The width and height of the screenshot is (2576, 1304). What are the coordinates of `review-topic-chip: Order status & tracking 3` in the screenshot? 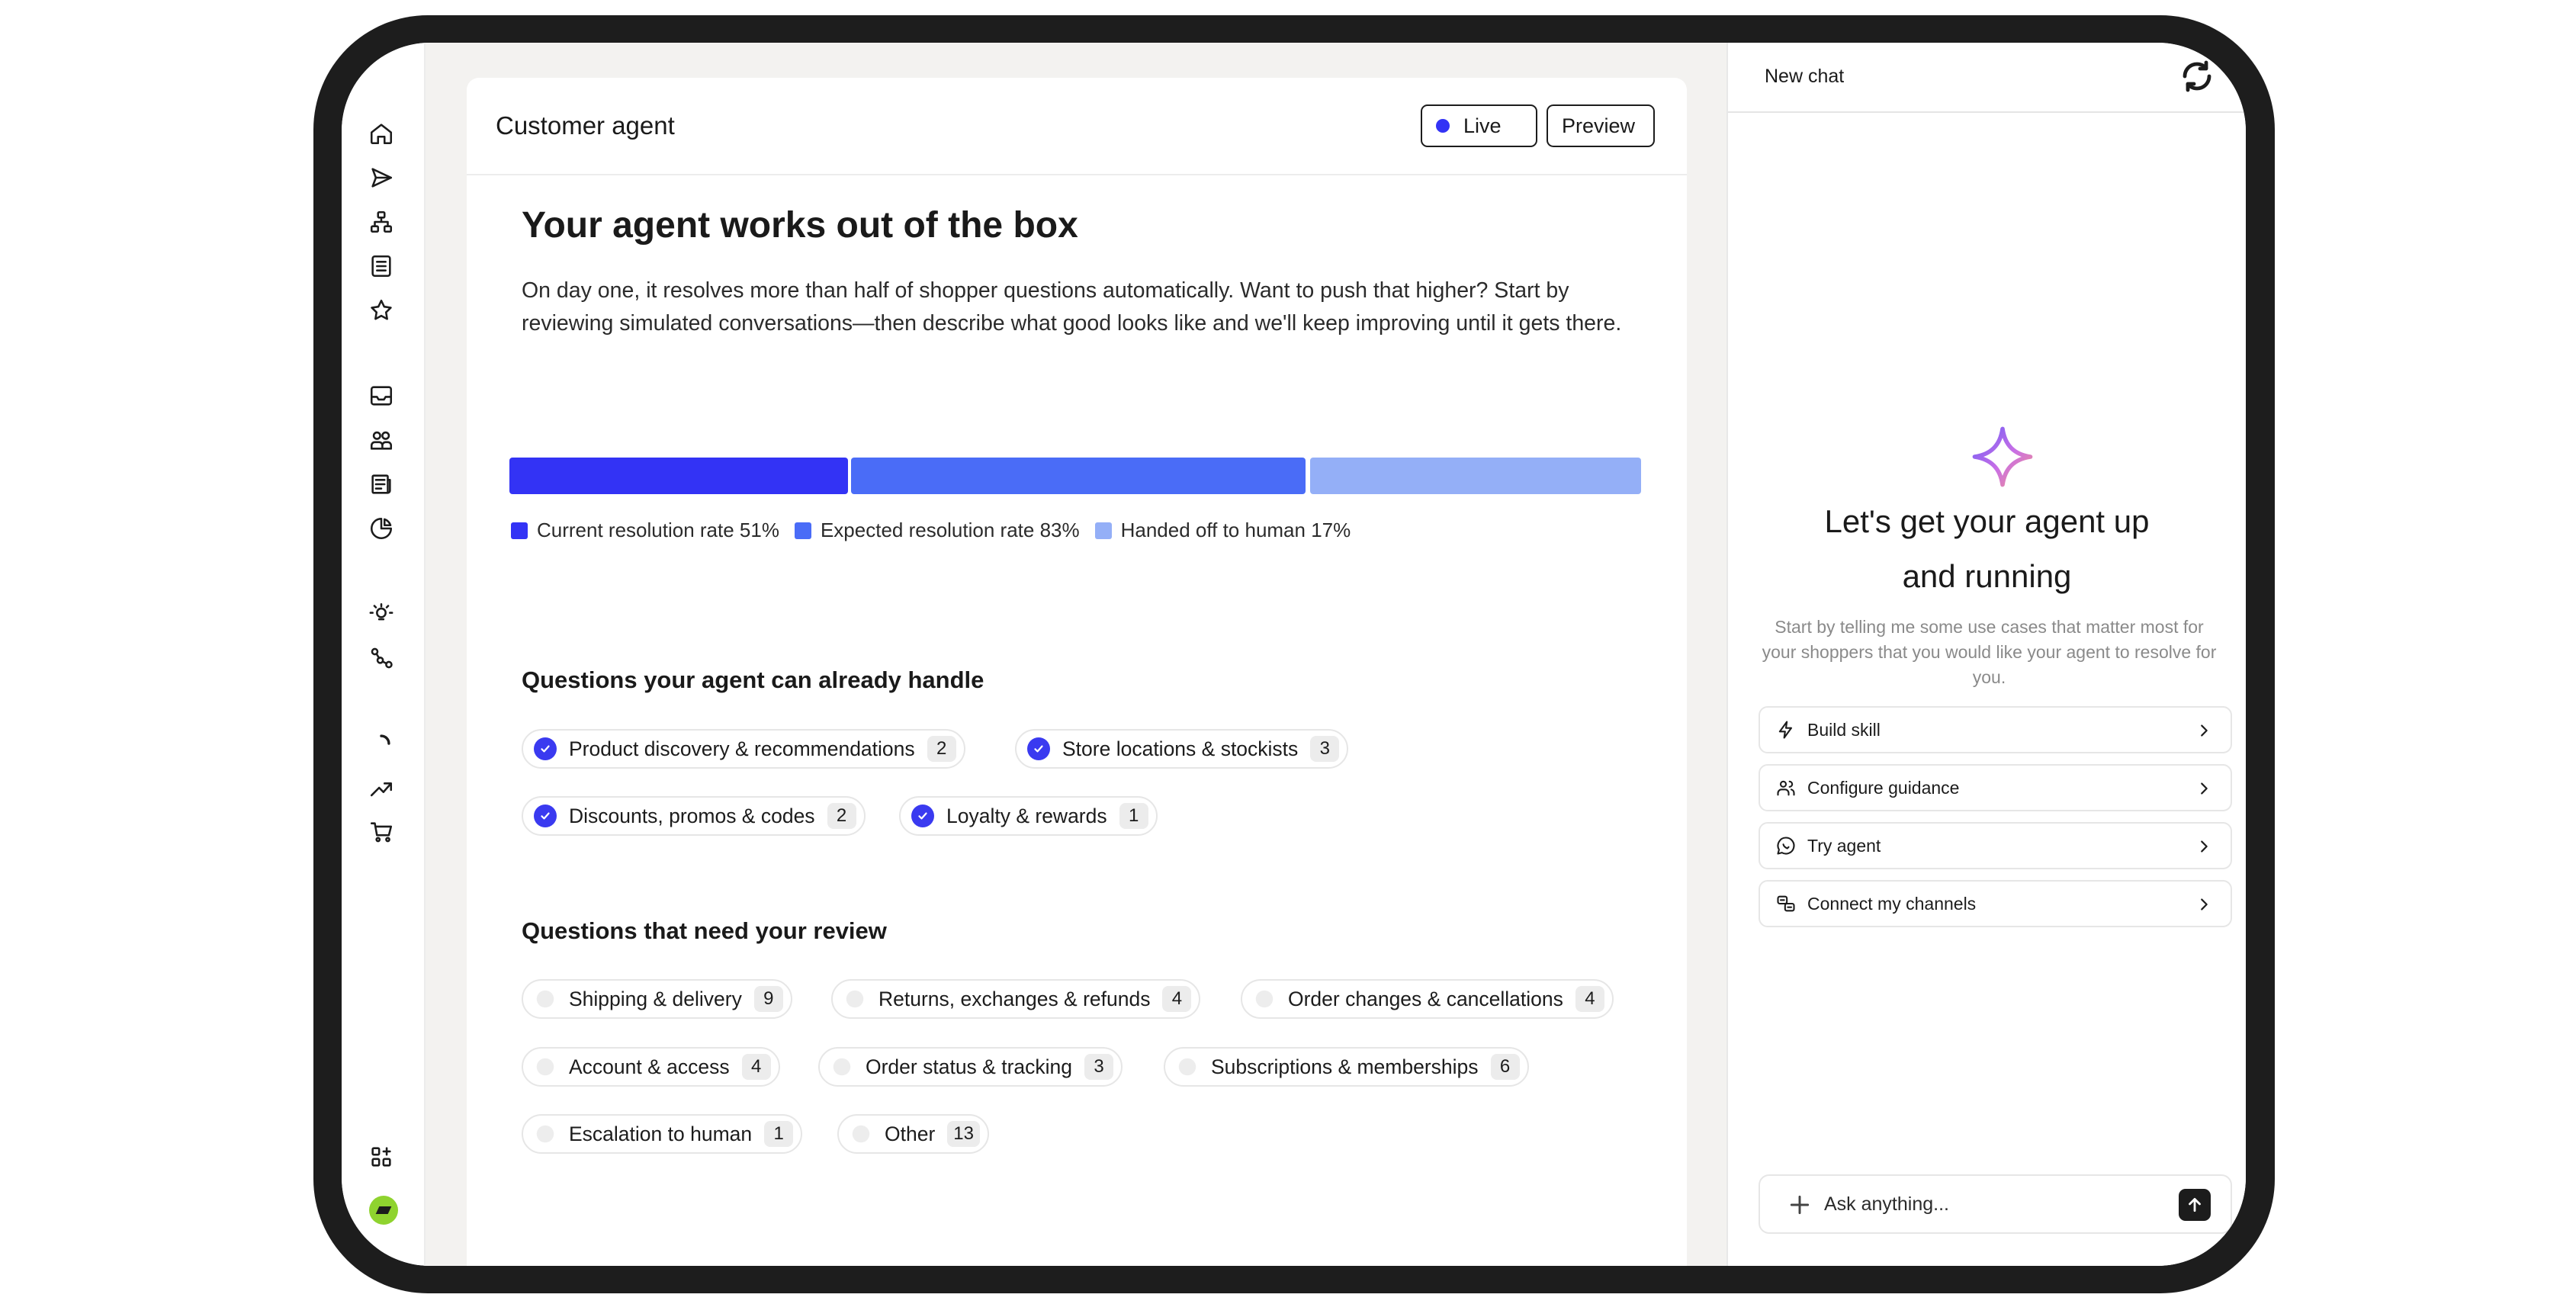 It's located at (970, 1067).